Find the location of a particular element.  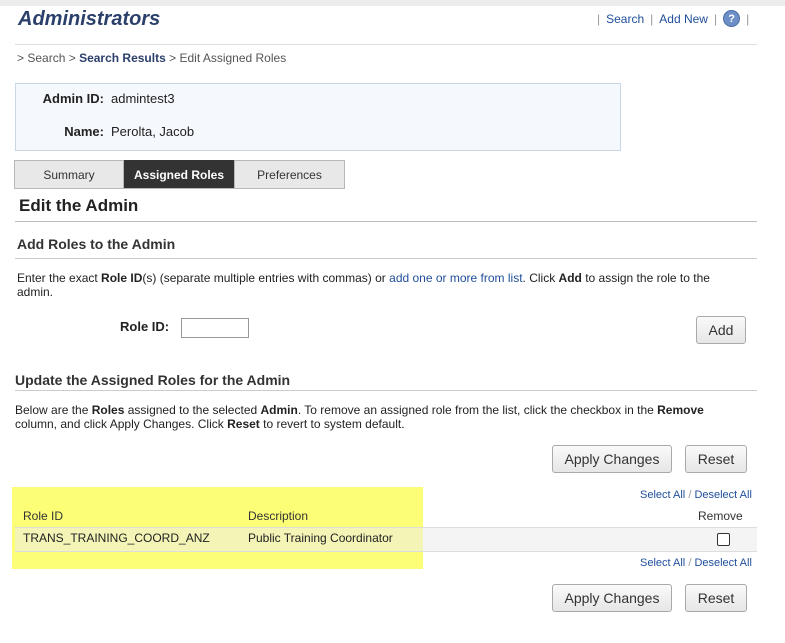

role-id-cell: TRANS_TRAINING_COORD_ANZ is located at coordinates (116, 538).